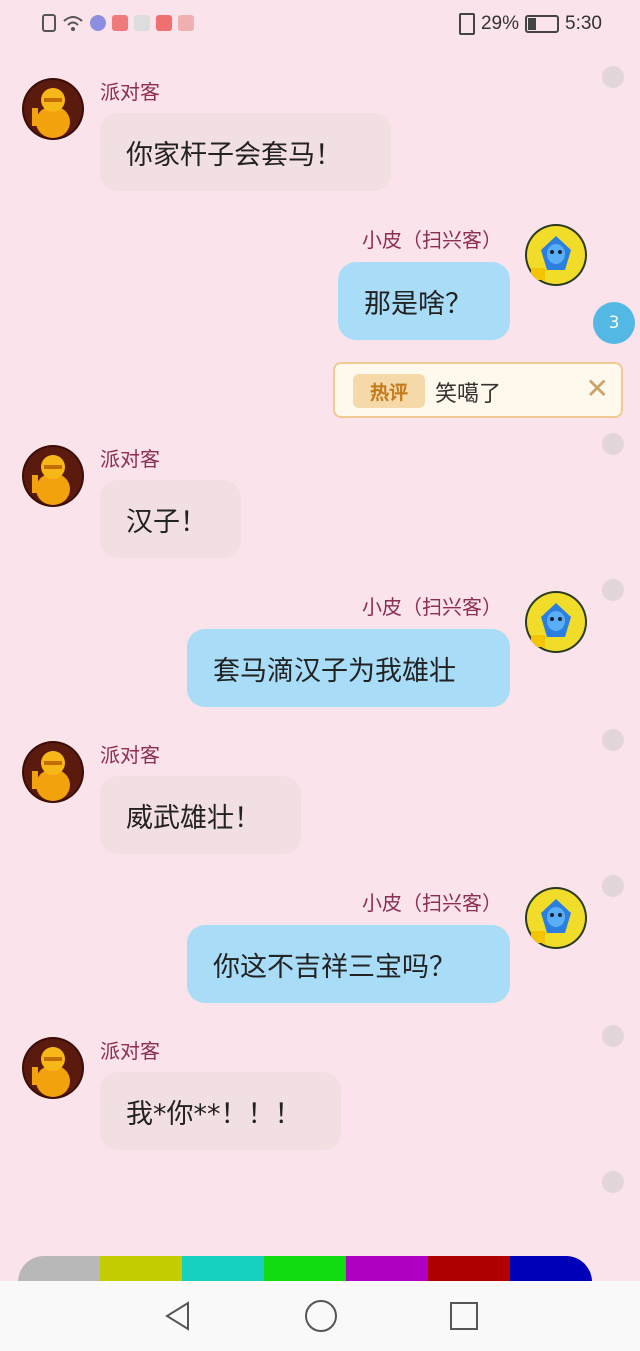  I want to click on wifi-icon, so click(73, 23).